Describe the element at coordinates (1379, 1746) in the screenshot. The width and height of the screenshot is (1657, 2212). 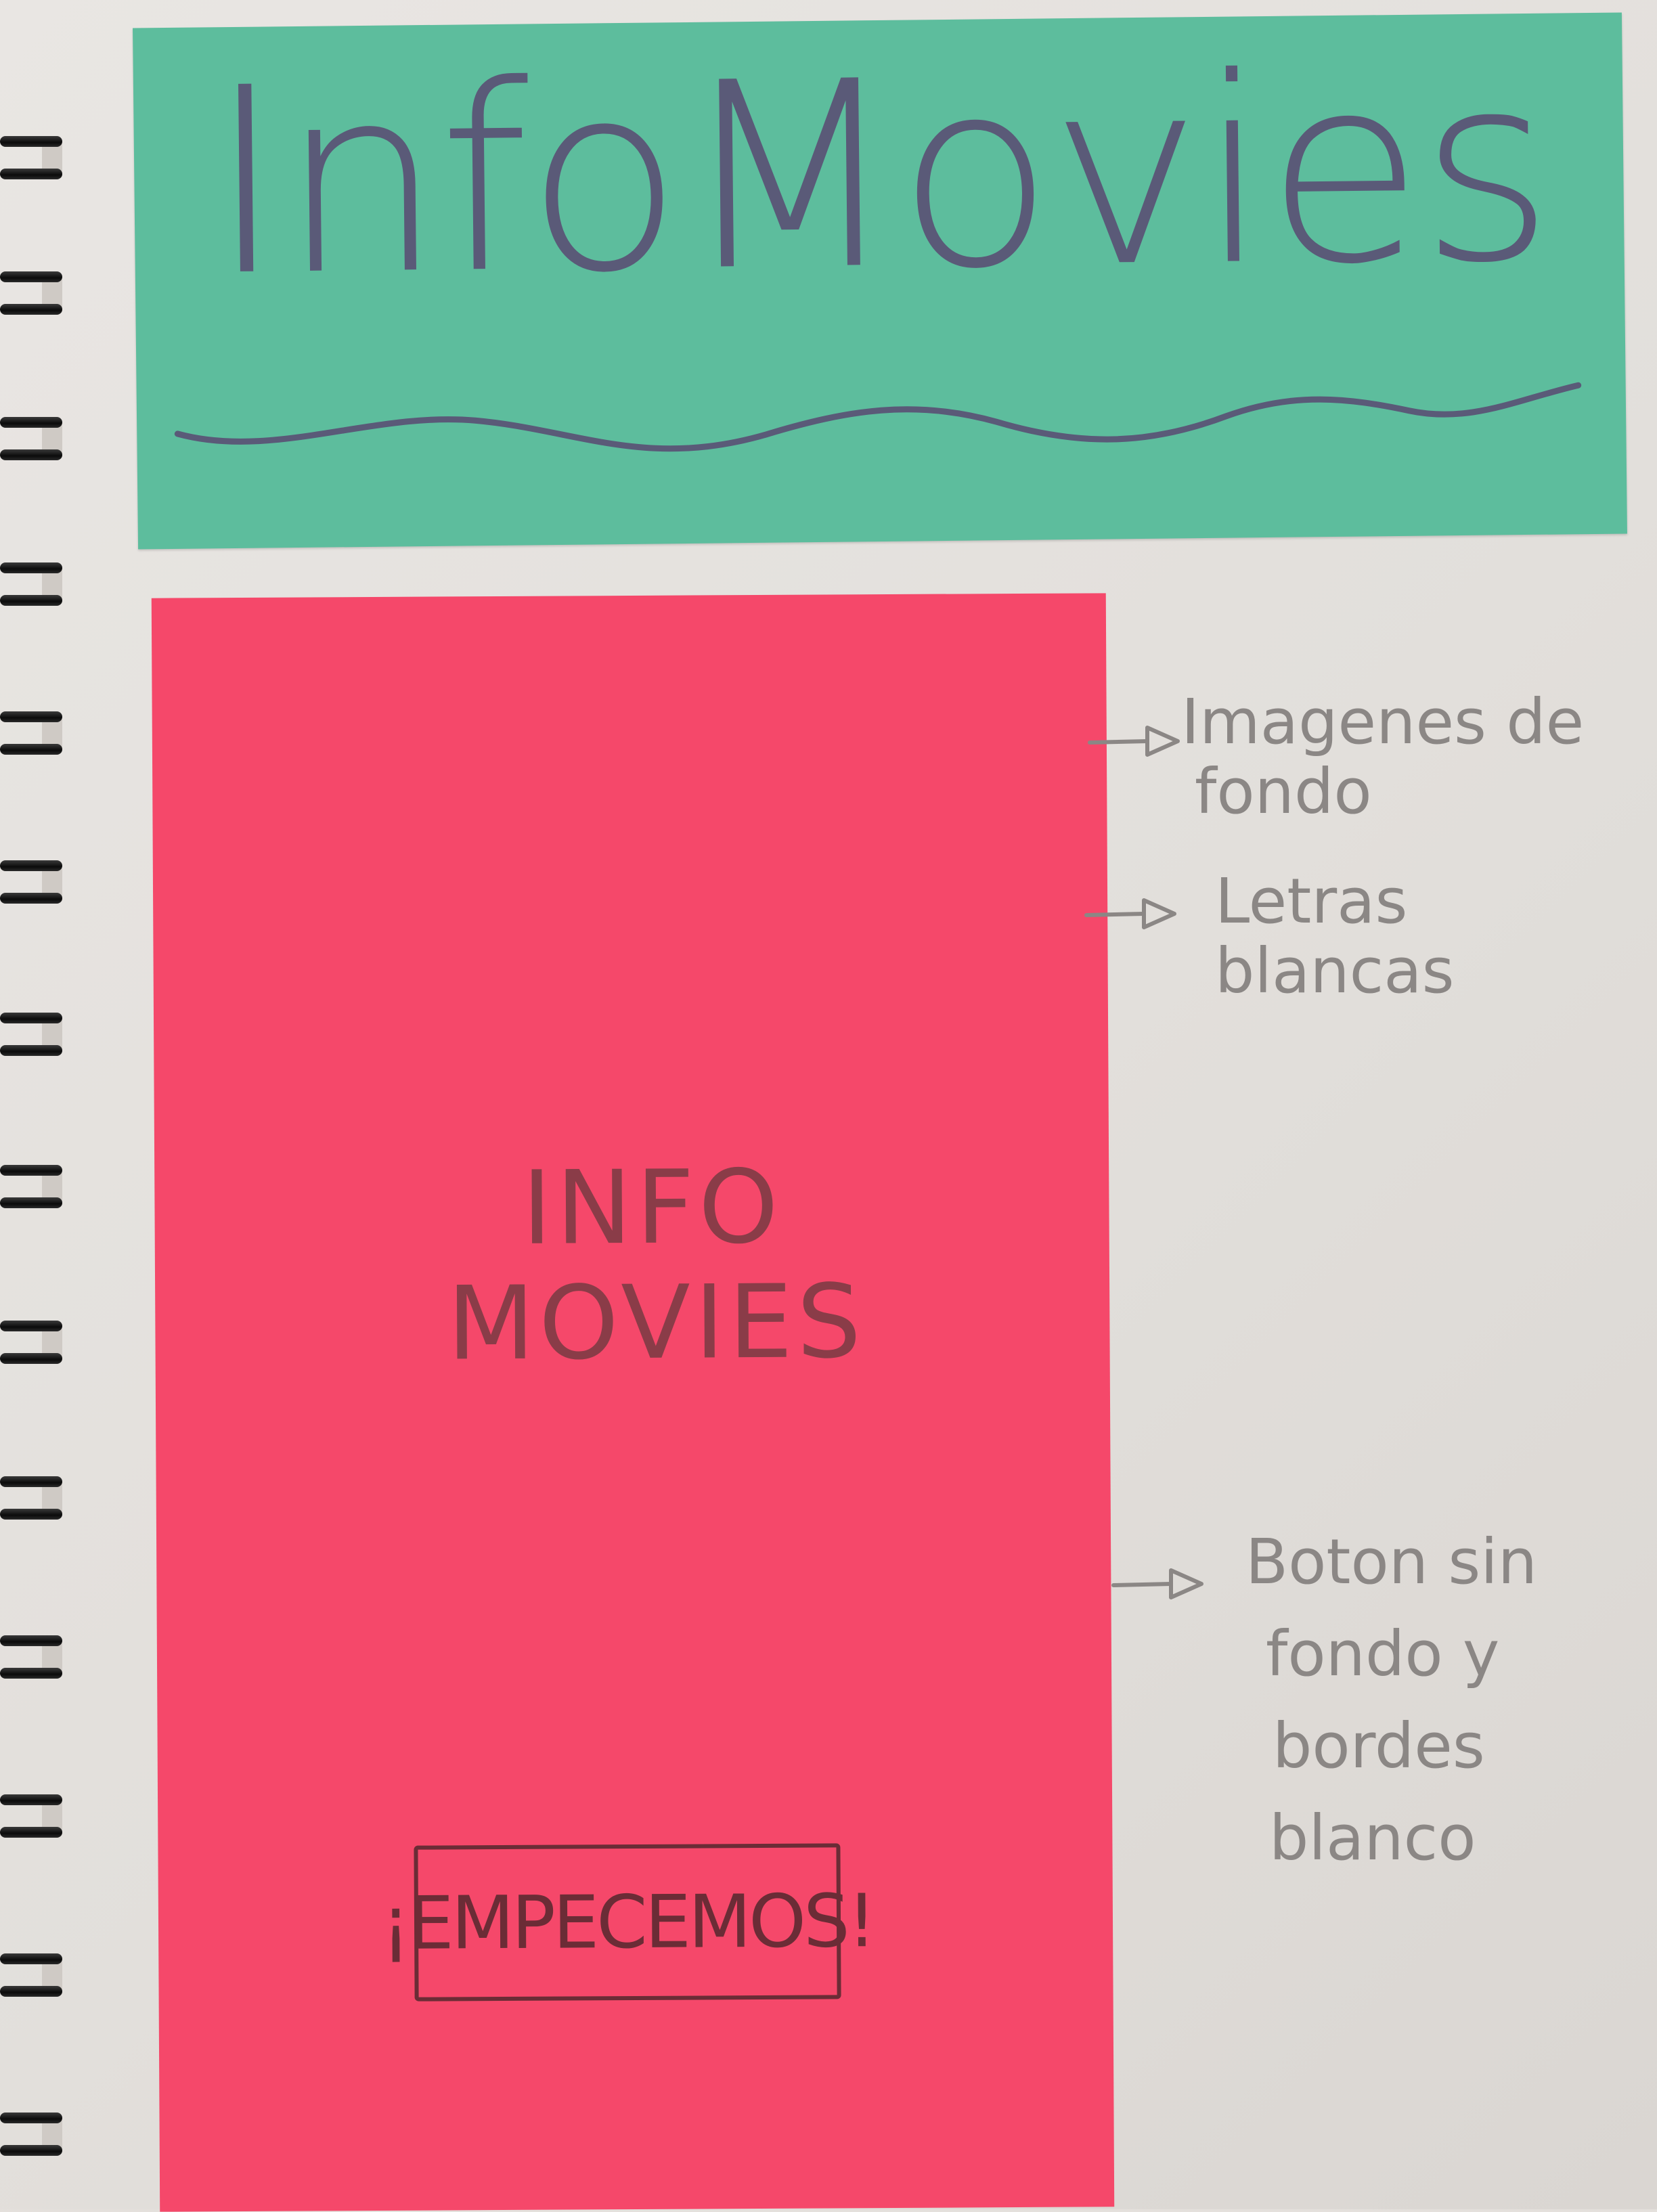
I see `annotation-text: bordes` at that location.